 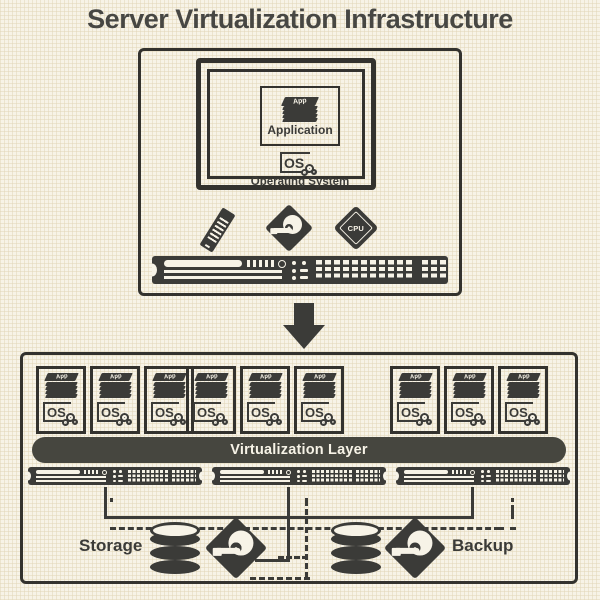 I want to click on connector-center-stub, so click(x=272, y=560).